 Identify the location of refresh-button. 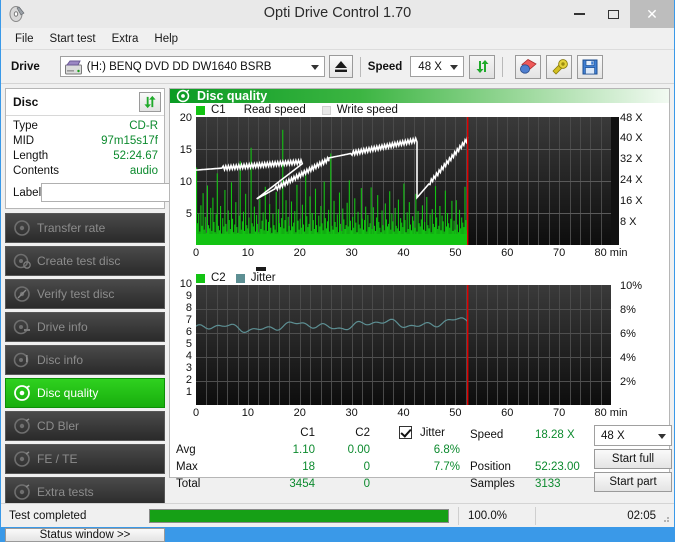
(482, 66).